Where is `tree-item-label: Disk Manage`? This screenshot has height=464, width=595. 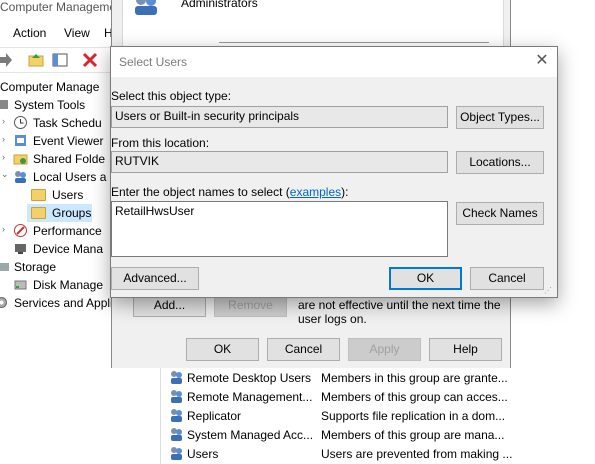
tree-item-label: Disk Manage is located at coordinates (68, 285).